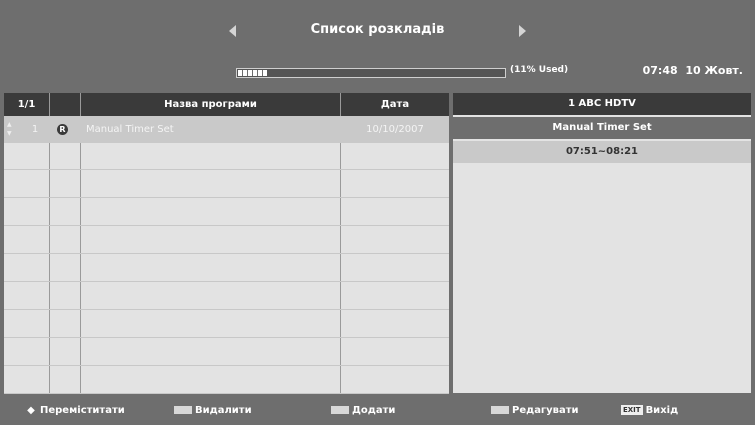 Image resolution: width=755 pixels, height=425 pixels. I want to click on move-arrows-icon: ◆, so click(31, 410).